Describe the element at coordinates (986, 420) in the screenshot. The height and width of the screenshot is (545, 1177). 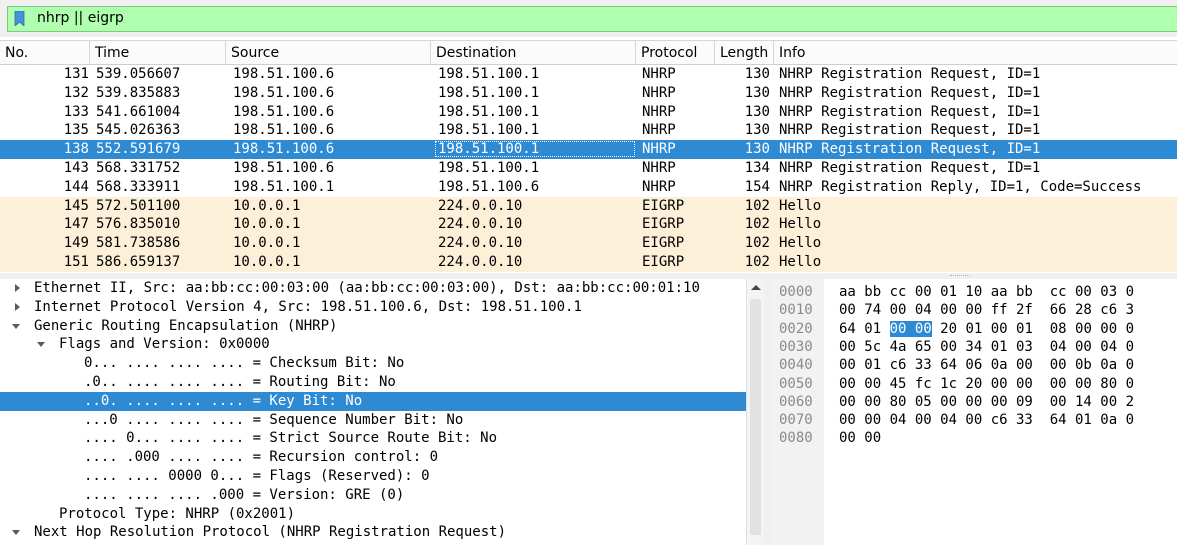
I see `hex-row: 00 00 04 00 04 00 c6 33 64 01 0a 0` at that location.